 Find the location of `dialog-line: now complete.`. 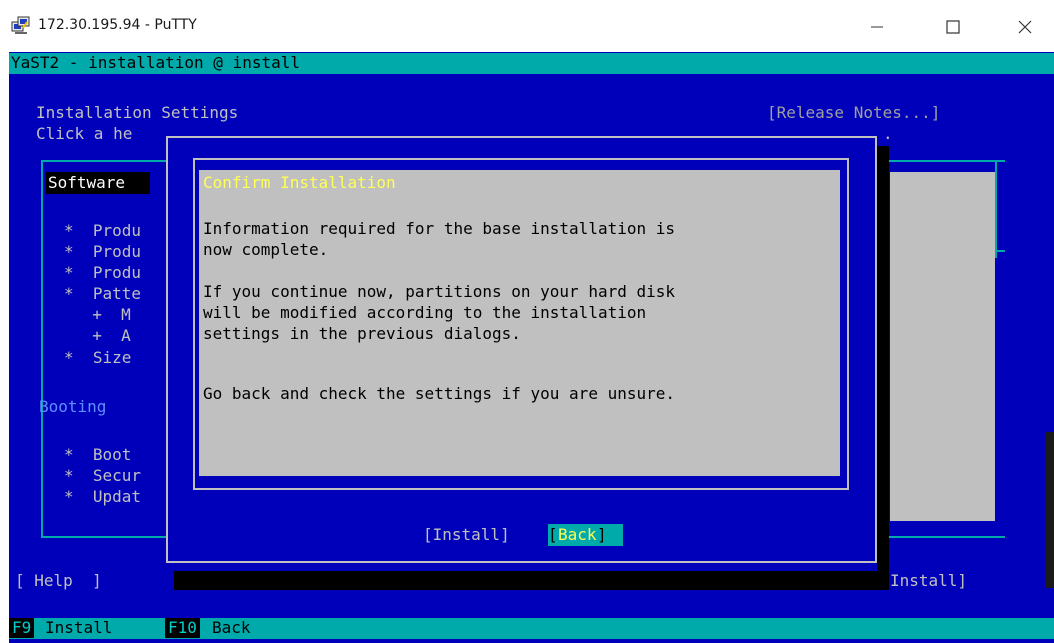

dialog-line: now complete. is located at coordinates (266, 249).